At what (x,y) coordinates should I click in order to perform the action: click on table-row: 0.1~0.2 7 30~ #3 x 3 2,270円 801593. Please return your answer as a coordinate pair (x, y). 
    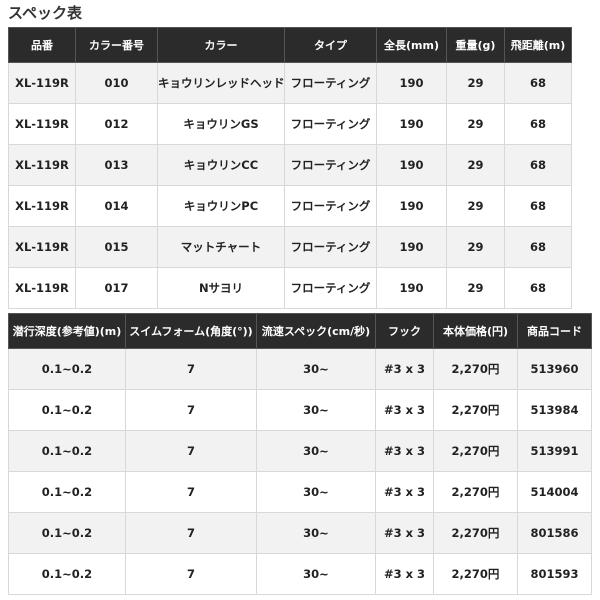
    Looking at the image, I should click on (300, 574).